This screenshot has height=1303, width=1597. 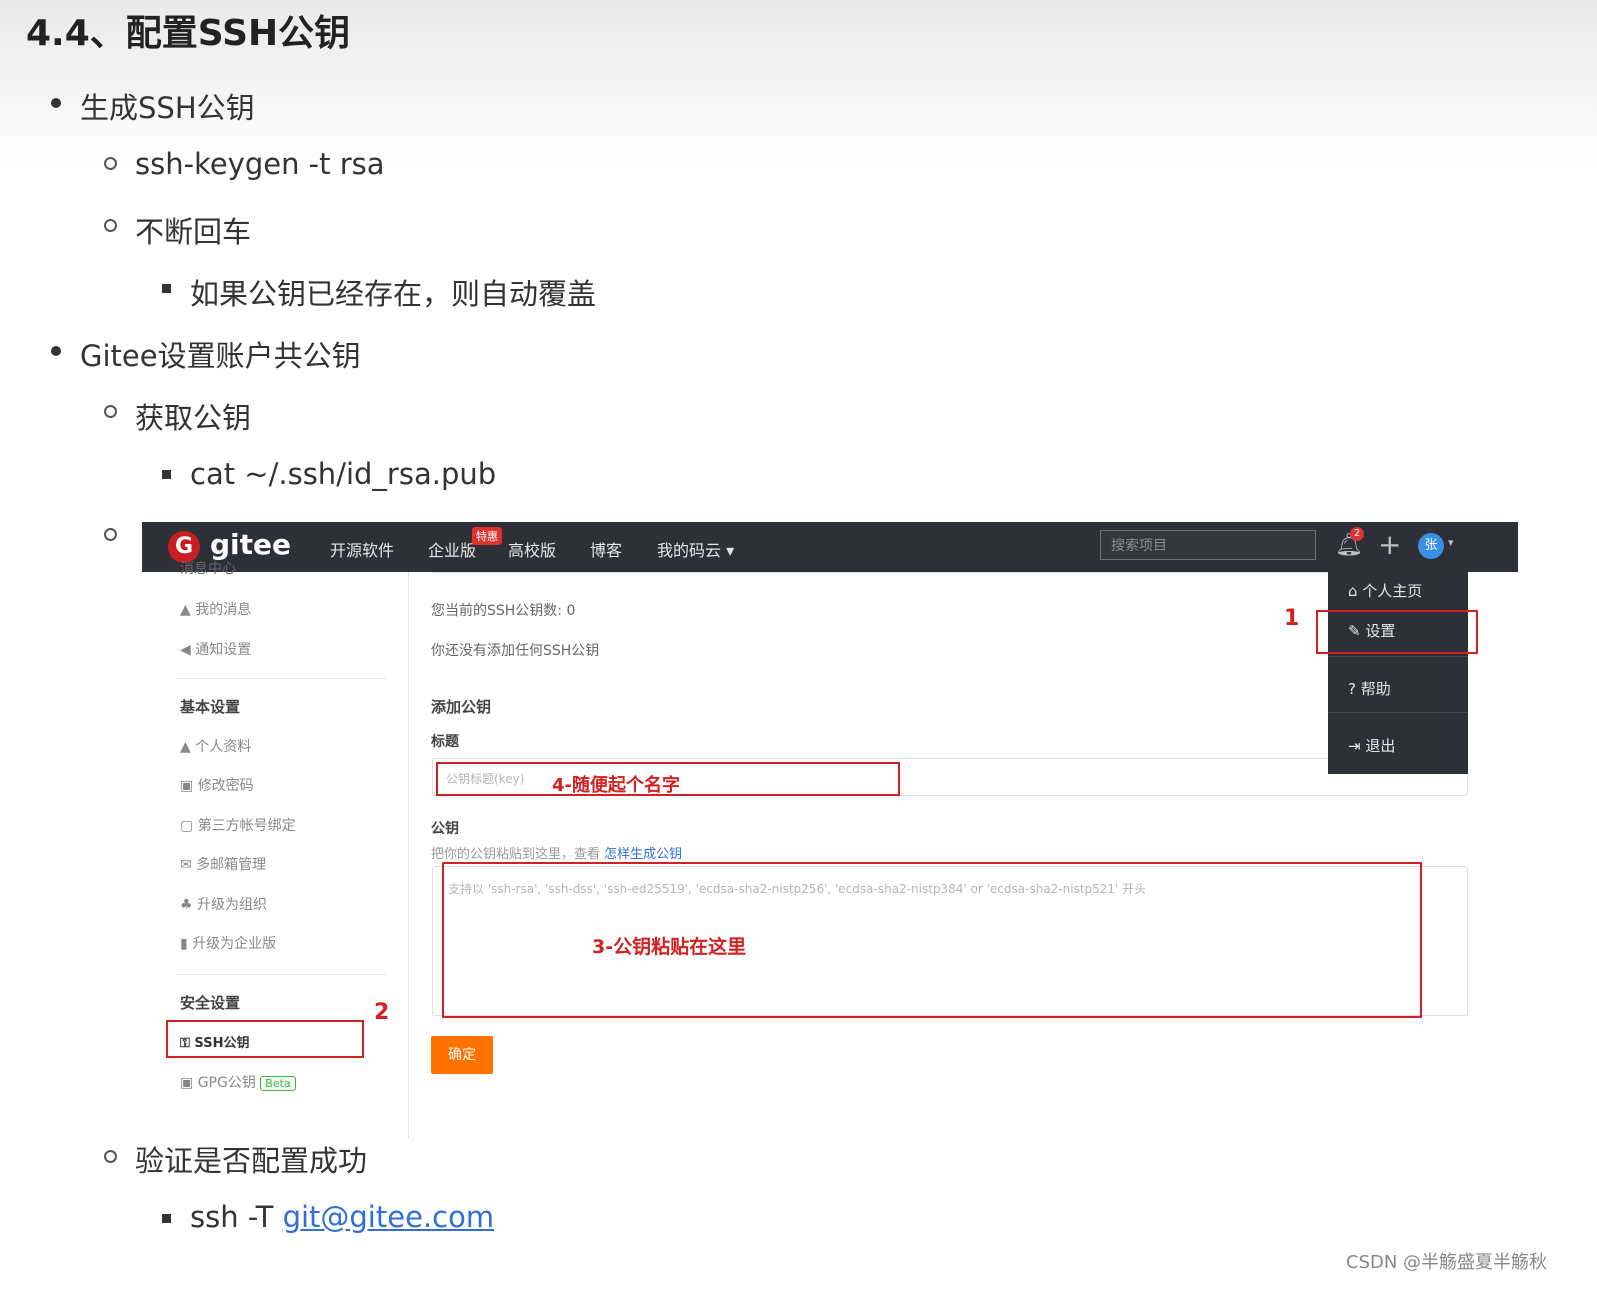 What do you see at coordinates (225, 786) in the screenshot?
I see `sidebar-item-label: 修改密码` at bounding box center [225, 786].